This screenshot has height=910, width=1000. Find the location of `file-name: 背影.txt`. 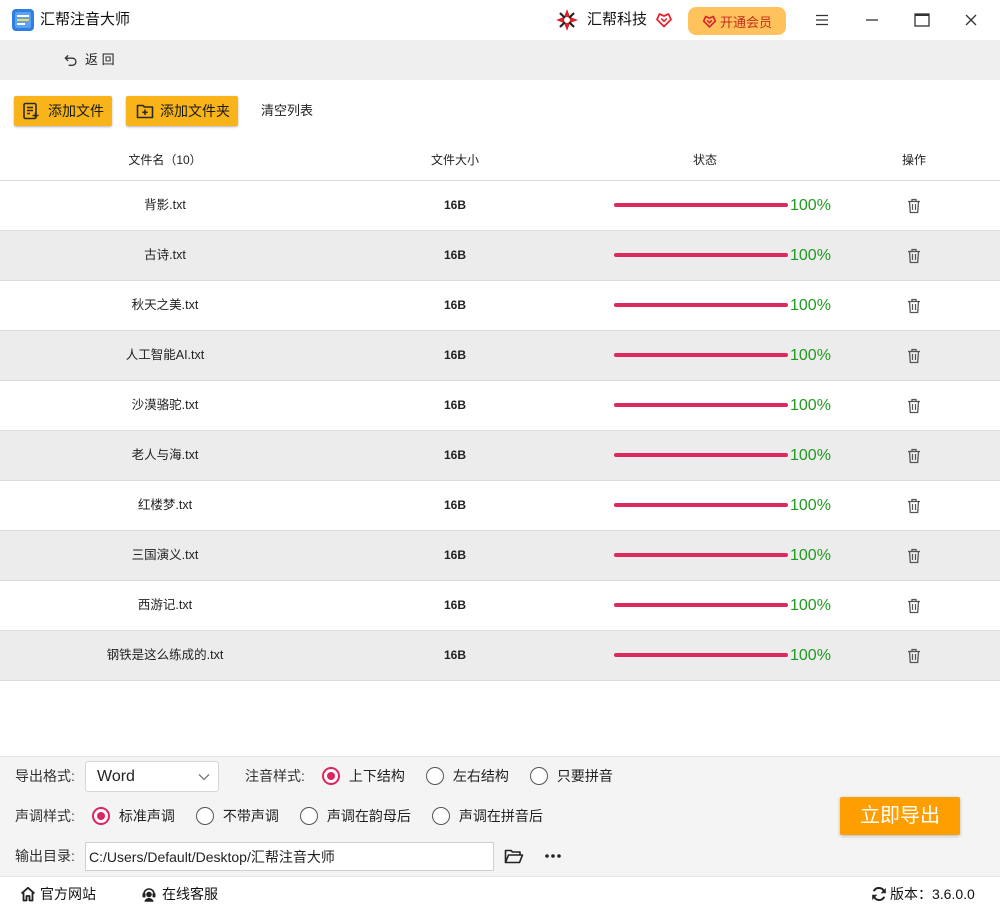

file-name: 背影.txt is located at coordinates (165, 205).